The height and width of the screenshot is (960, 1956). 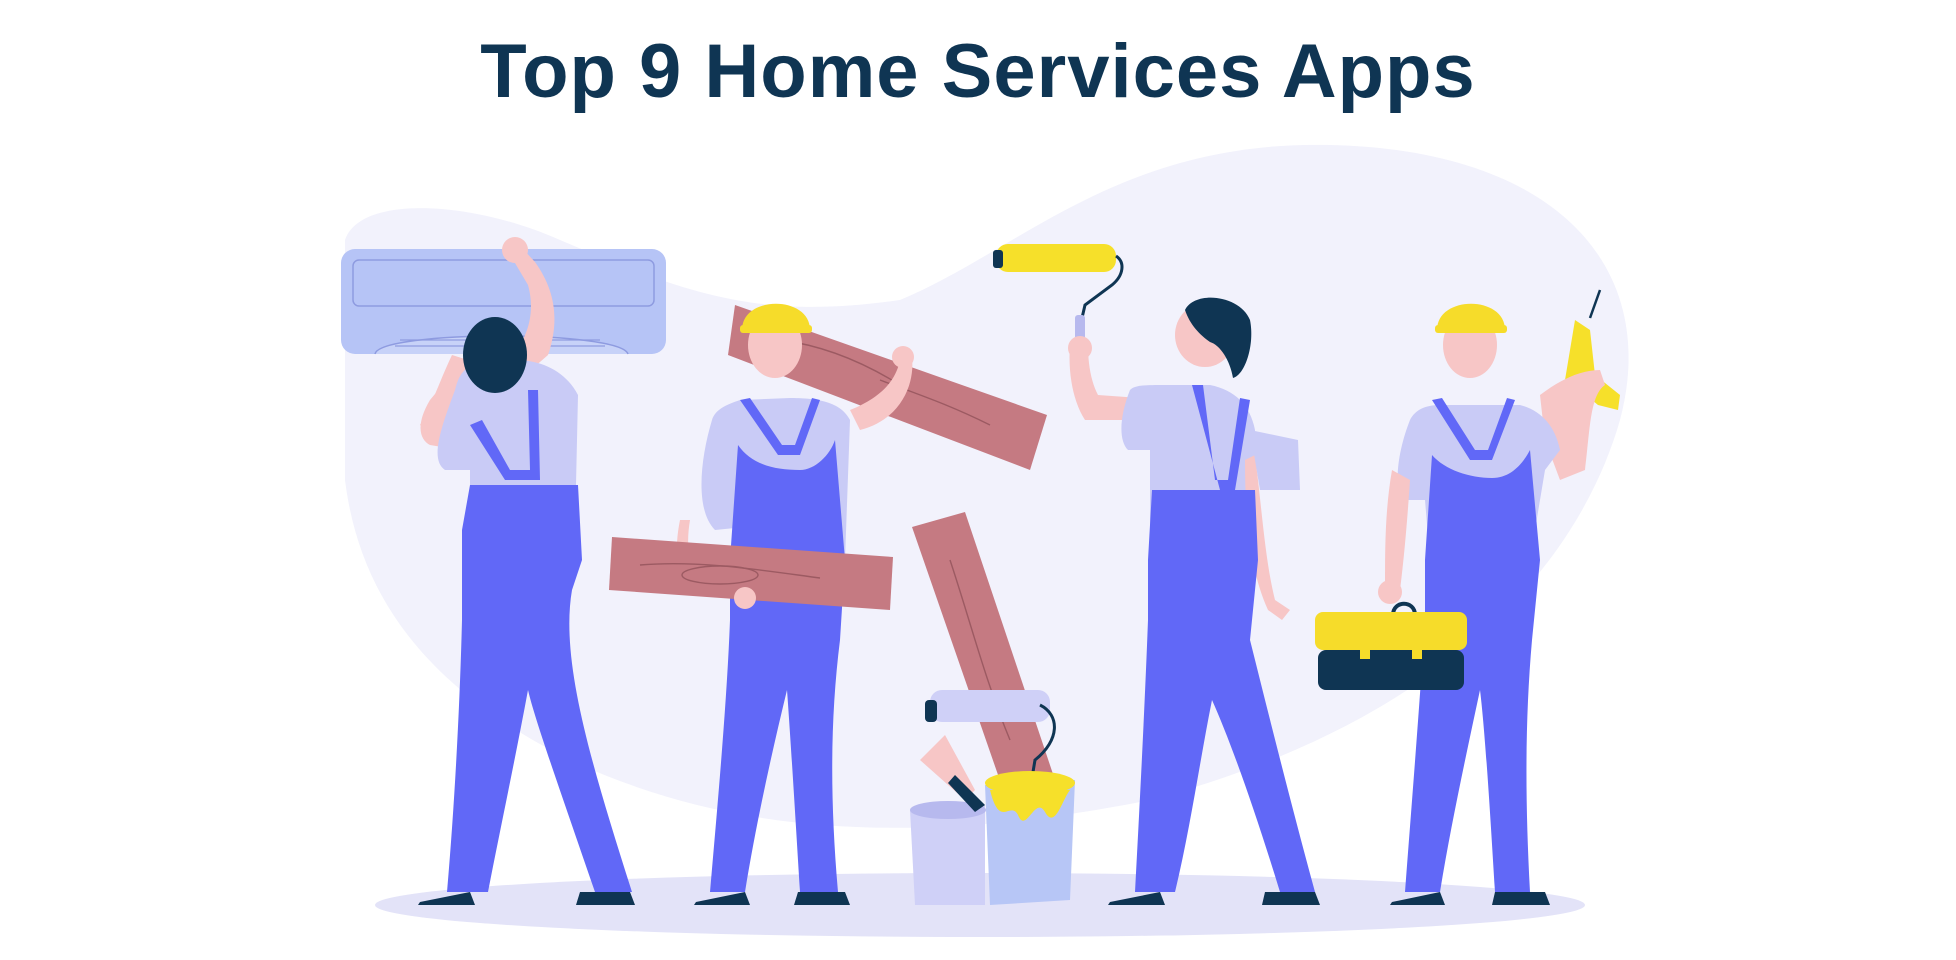 What do you see at coordinates (1056, 258) in the screenshot?
I see `yellow-paint-roller` at bounding box center [1056, 258].